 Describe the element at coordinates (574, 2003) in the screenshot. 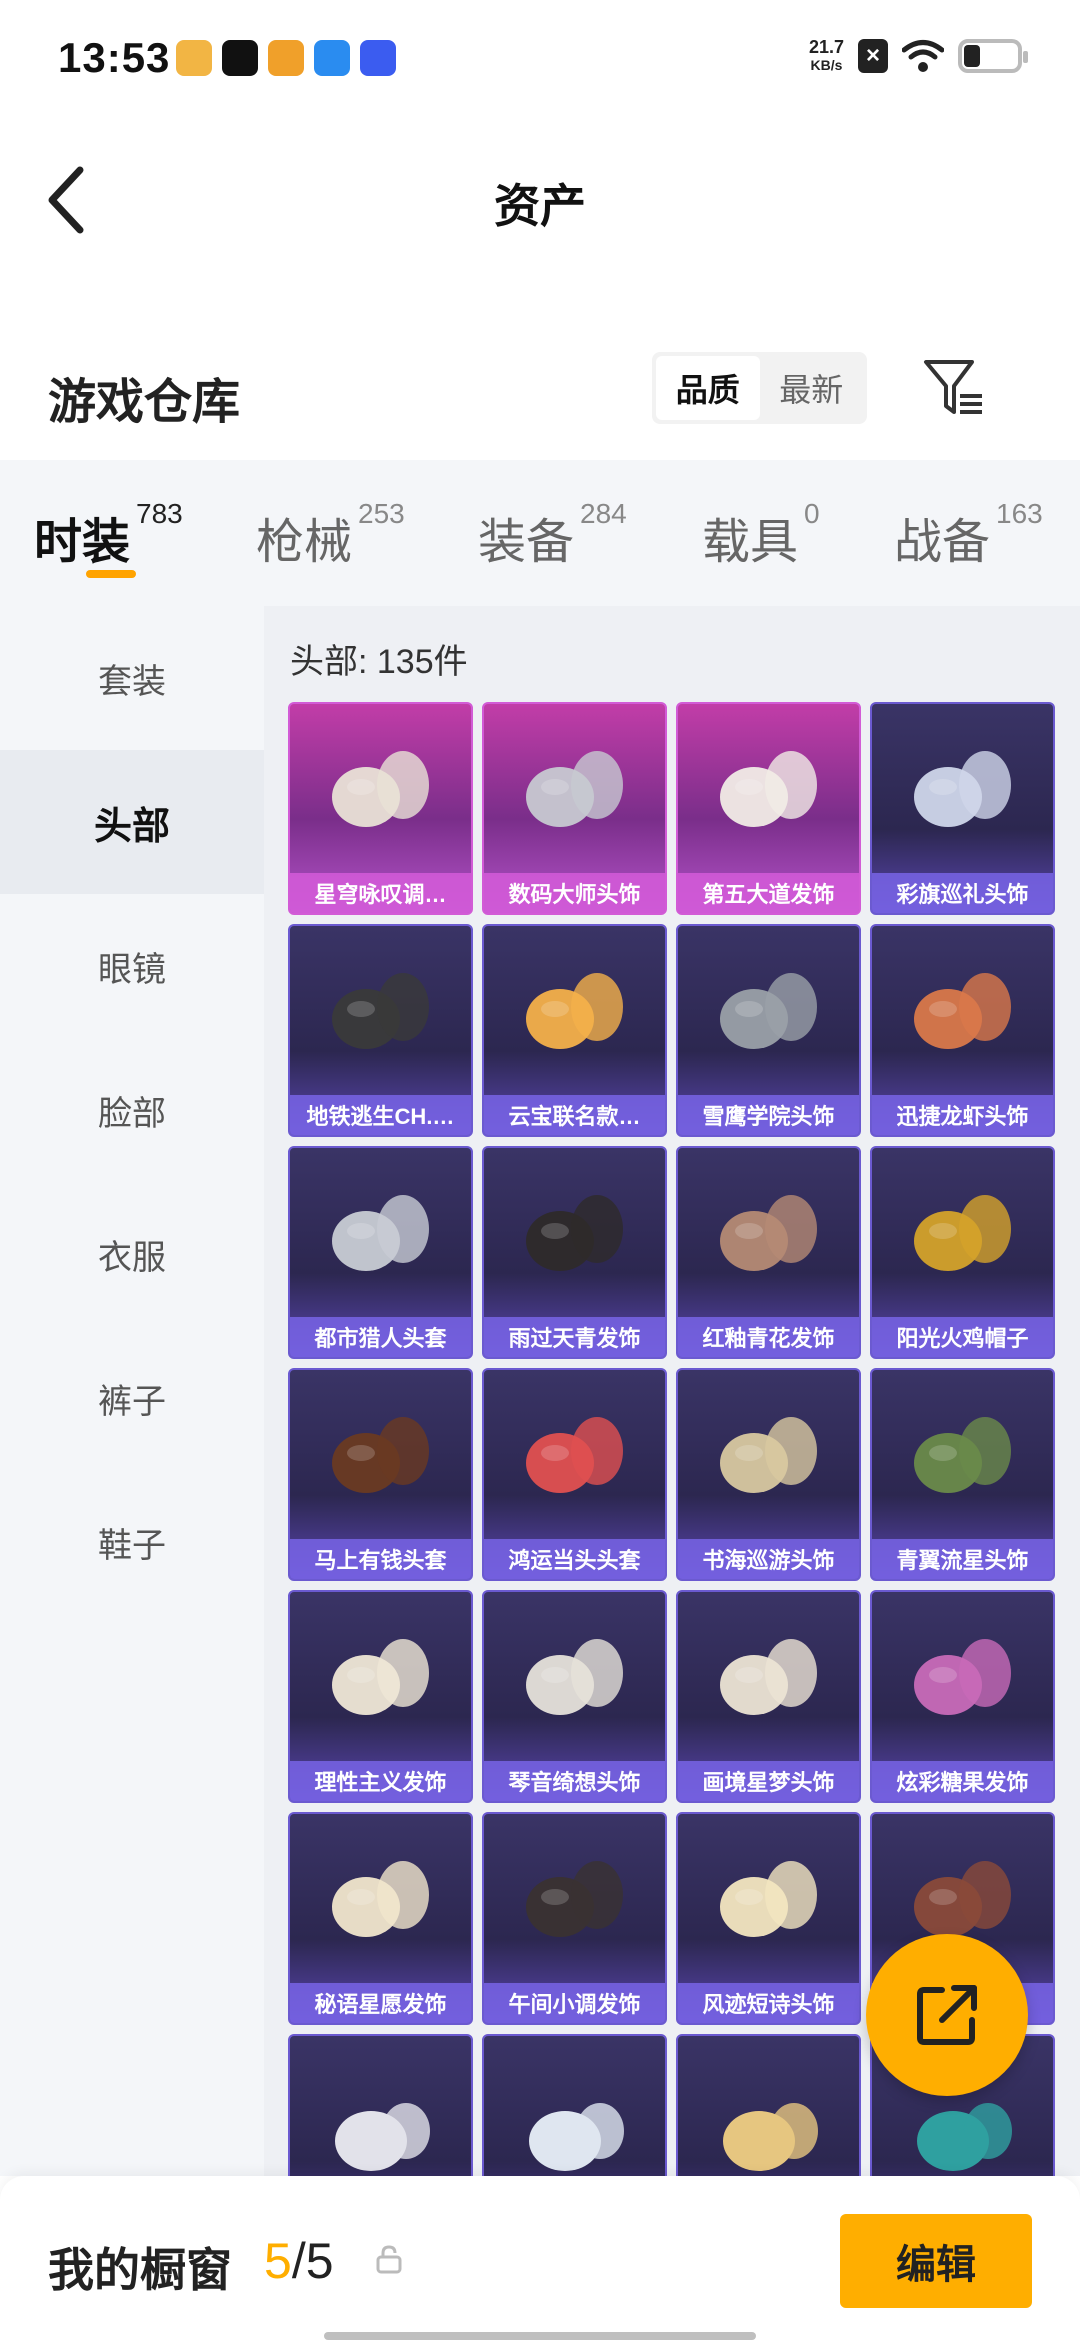

I see `item-name: 午间小调发饰` at that location.